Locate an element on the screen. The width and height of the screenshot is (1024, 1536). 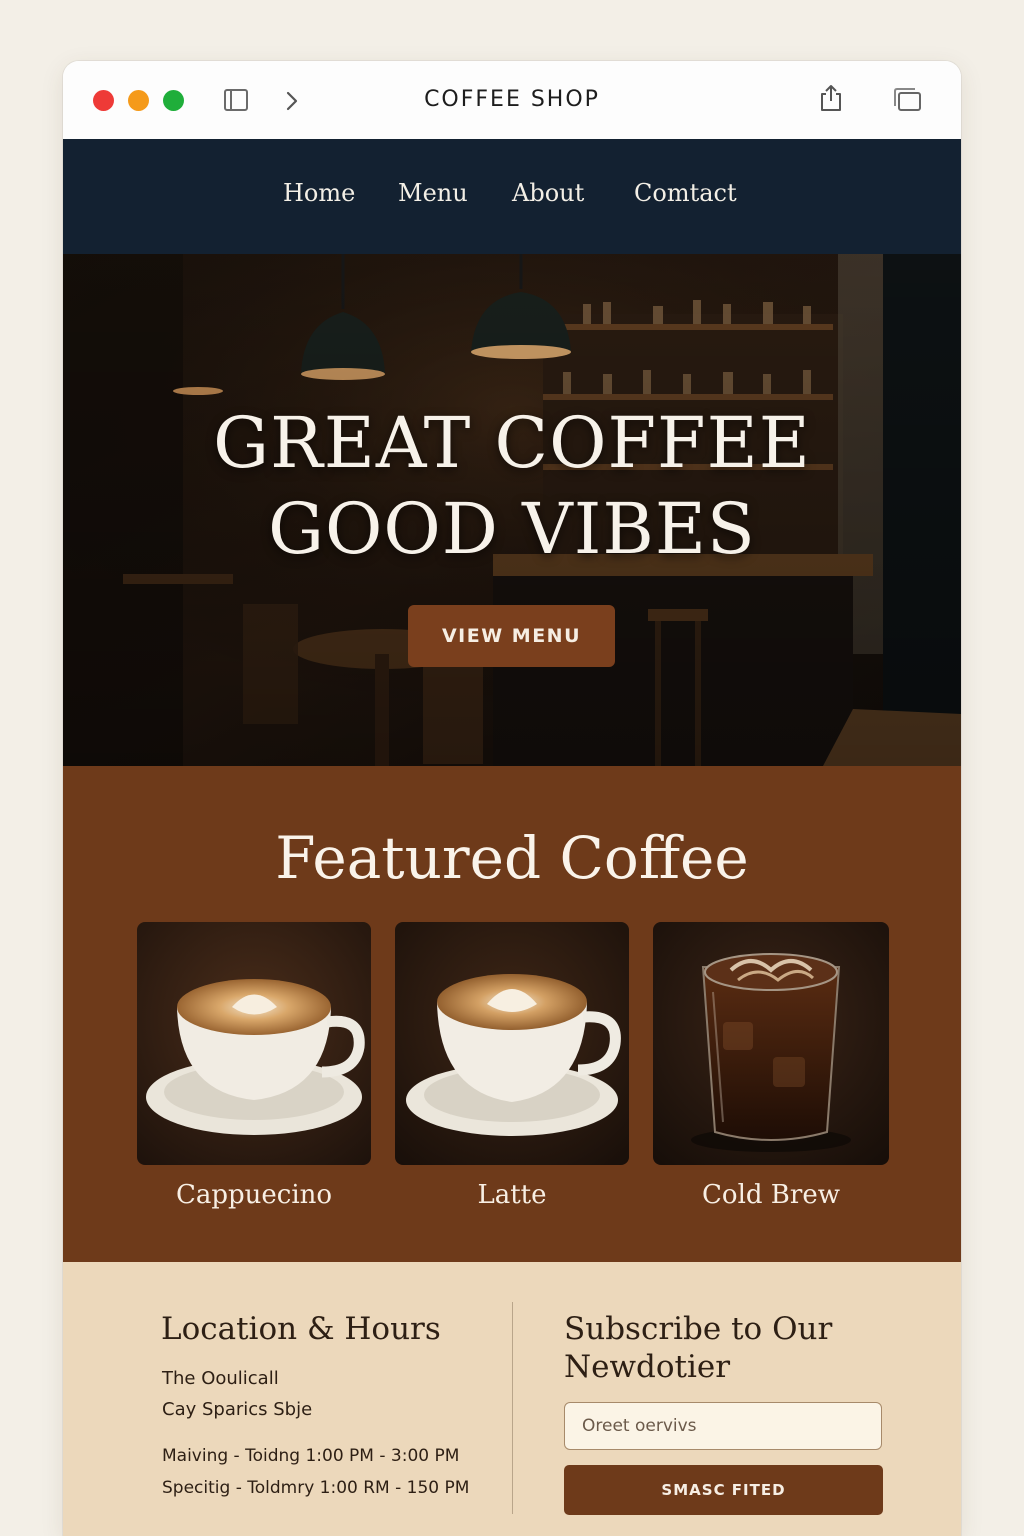
main-nav: Home Menu About Comtact is located at coordinates (512, 196).